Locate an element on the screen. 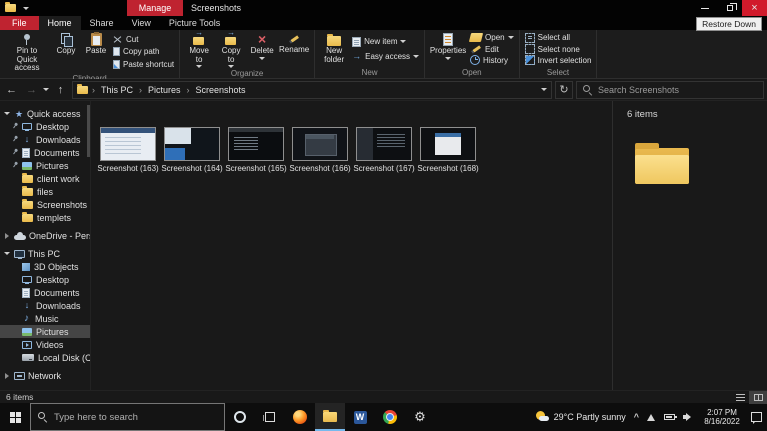 This screenshot has height=431, width=767. paste-shortcut-button: Paste shortcut is located at coordinates (143, 64).